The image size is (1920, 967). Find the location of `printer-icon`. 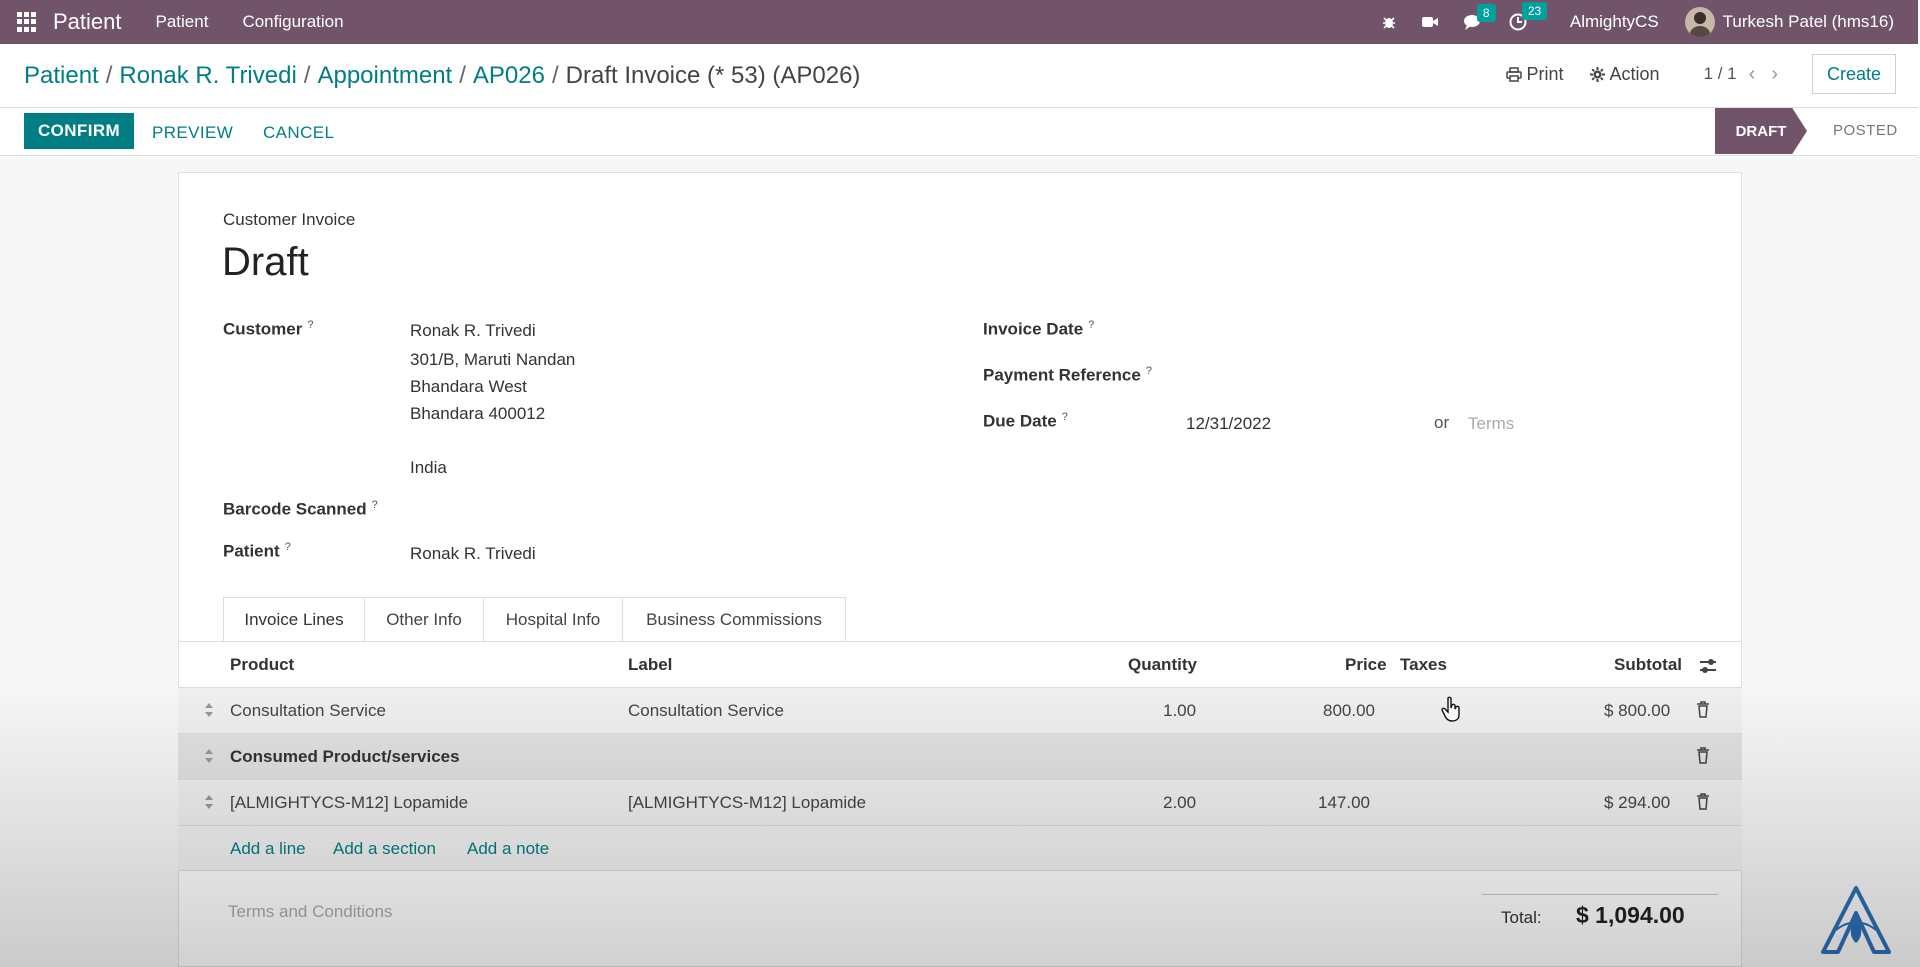

printer-icon is located at coordinates (1513, 74).